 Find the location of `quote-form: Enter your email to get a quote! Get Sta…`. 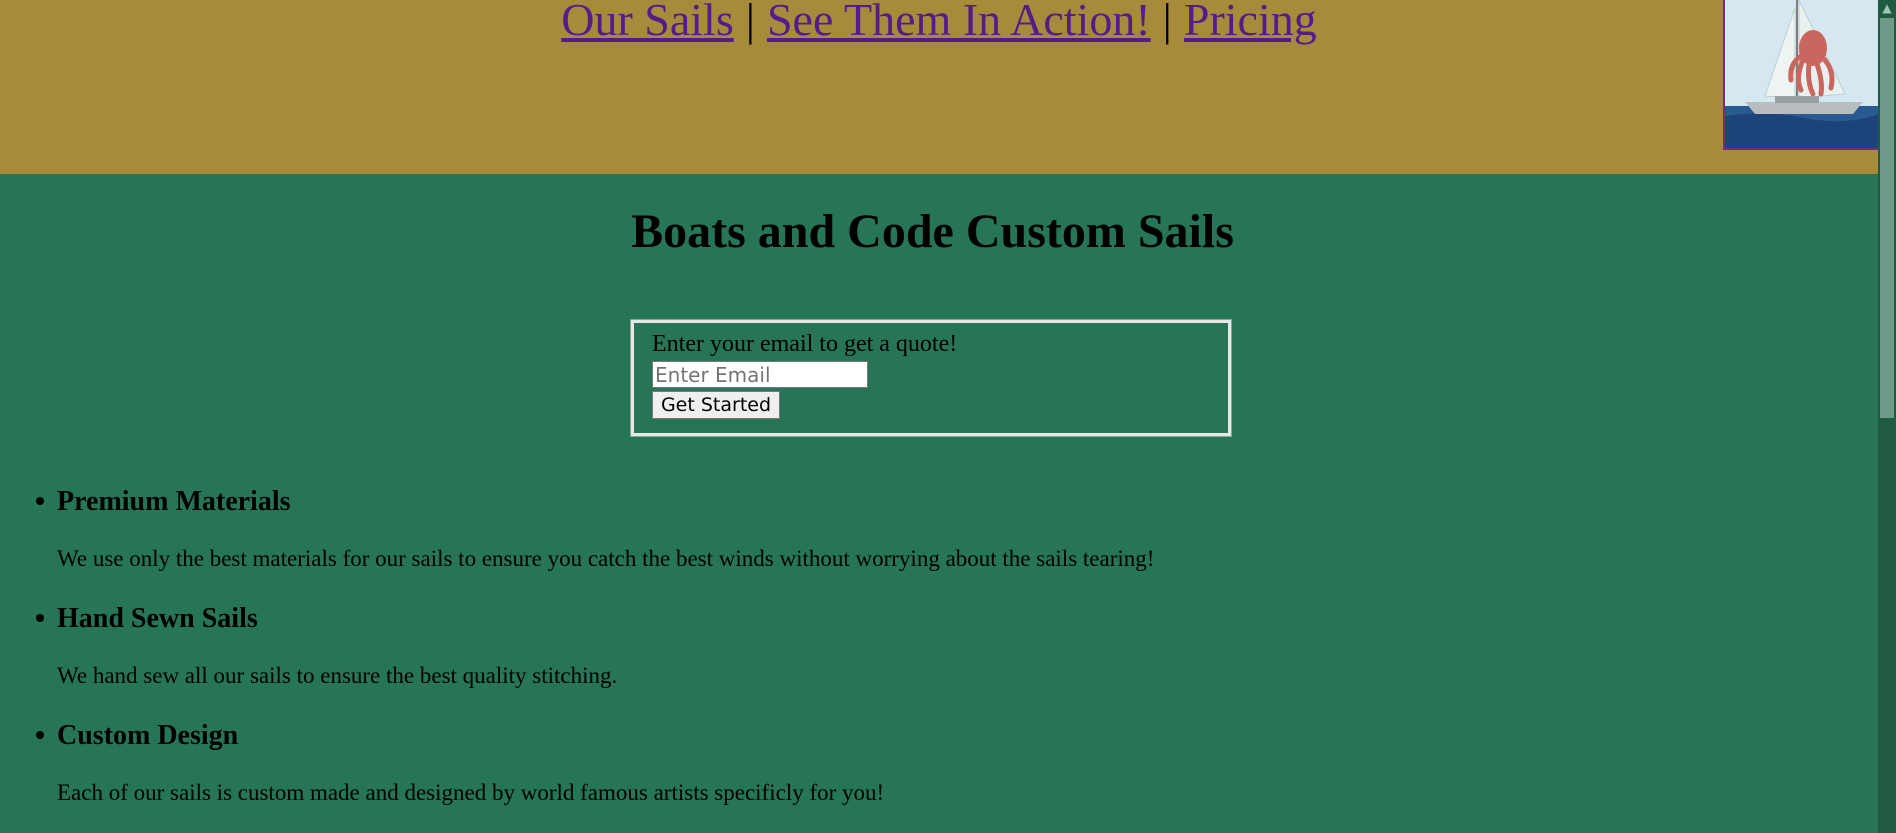

quote-form: Enter your email to get a quote! Get Sta… is located at coordinates (931, 378).